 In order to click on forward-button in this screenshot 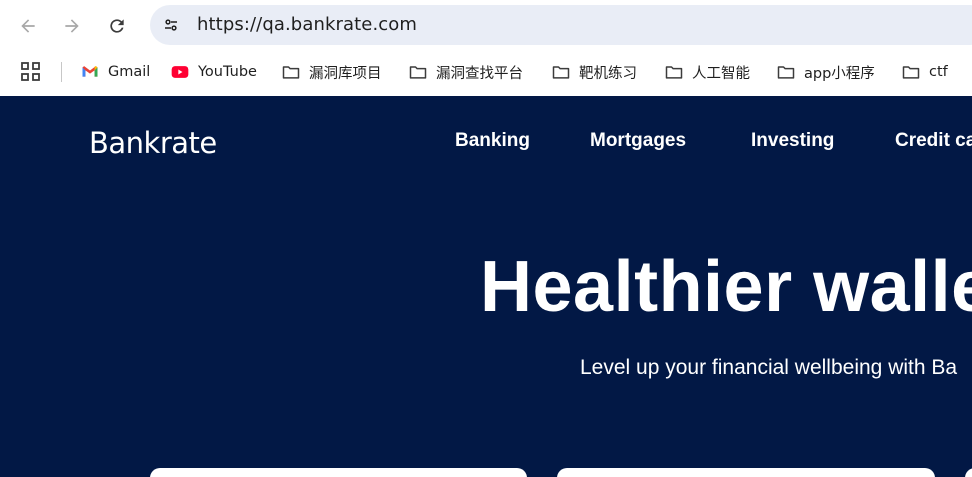, I will do `click(72, 26)`.